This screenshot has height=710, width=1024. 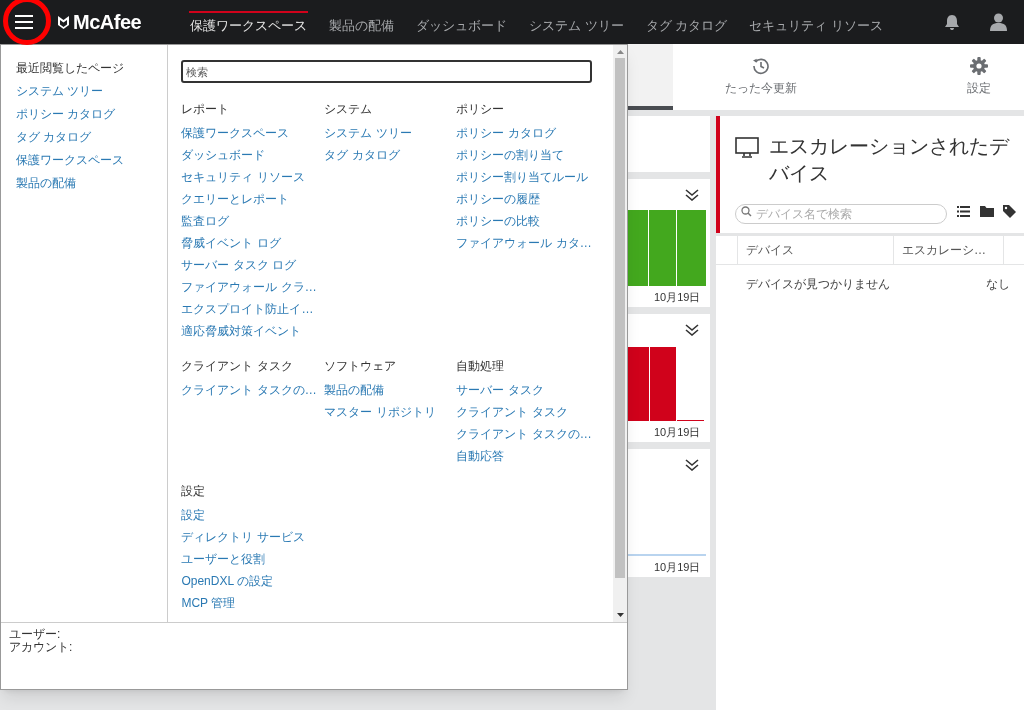 I want to click on notification-bell-icon, so click(x=952, y=22).